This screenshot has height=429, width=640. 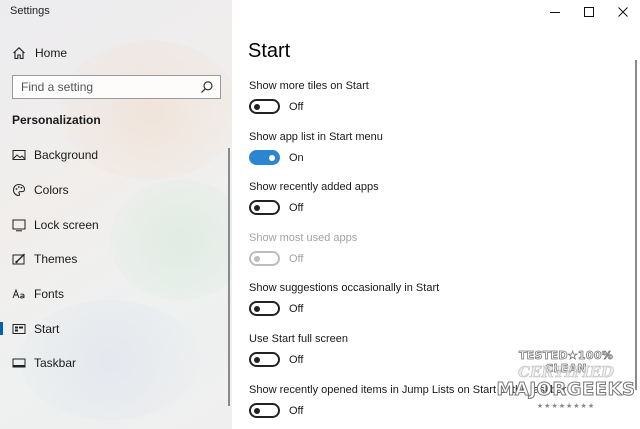 I want to click on watermark-line: MAJORGEEKS, so click(x=566, y=390).